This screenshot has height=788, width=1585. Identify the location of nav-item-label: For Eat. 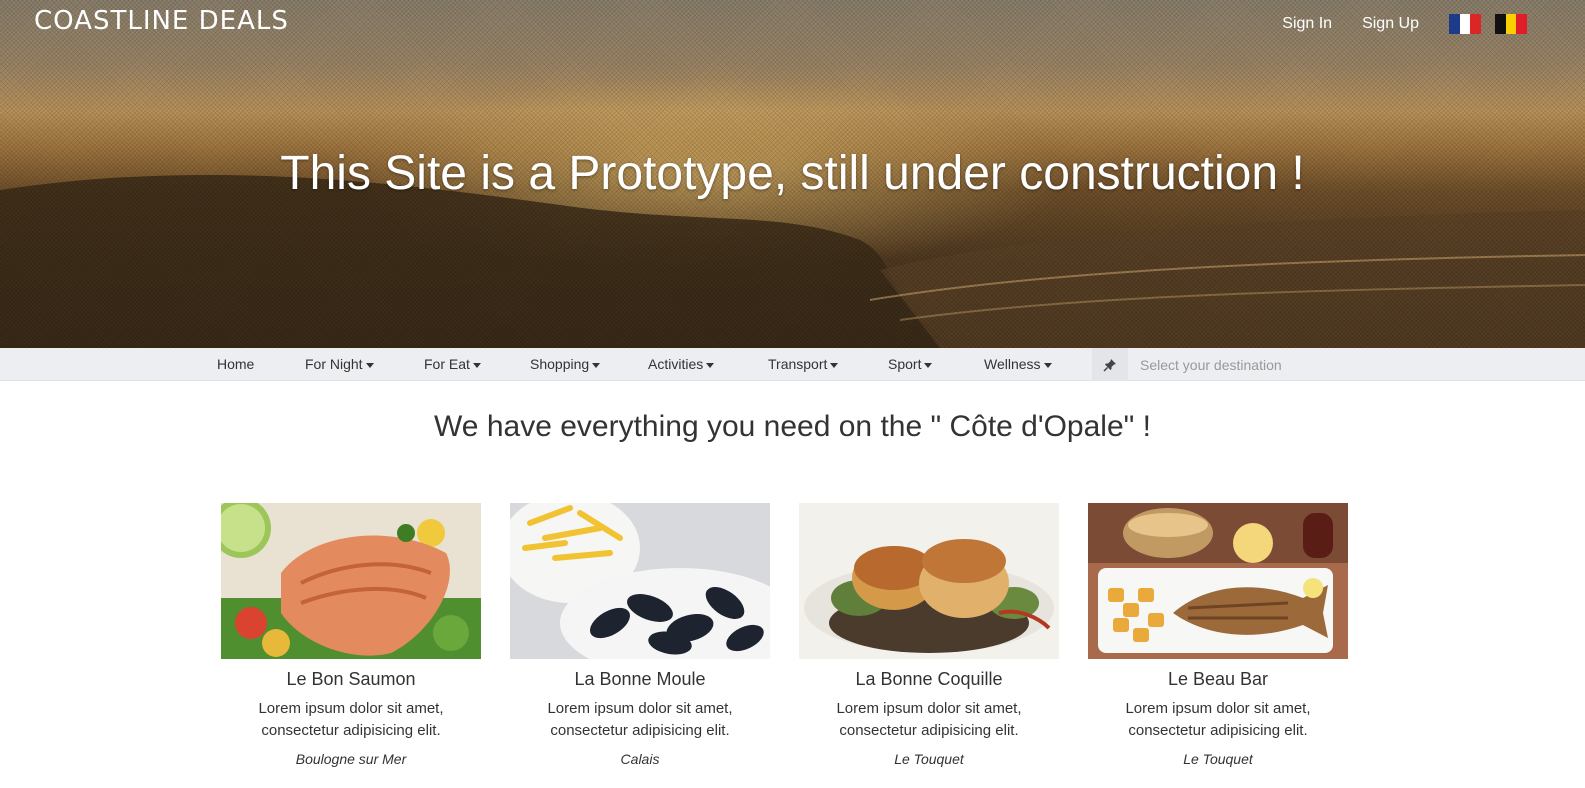
(447, 364).